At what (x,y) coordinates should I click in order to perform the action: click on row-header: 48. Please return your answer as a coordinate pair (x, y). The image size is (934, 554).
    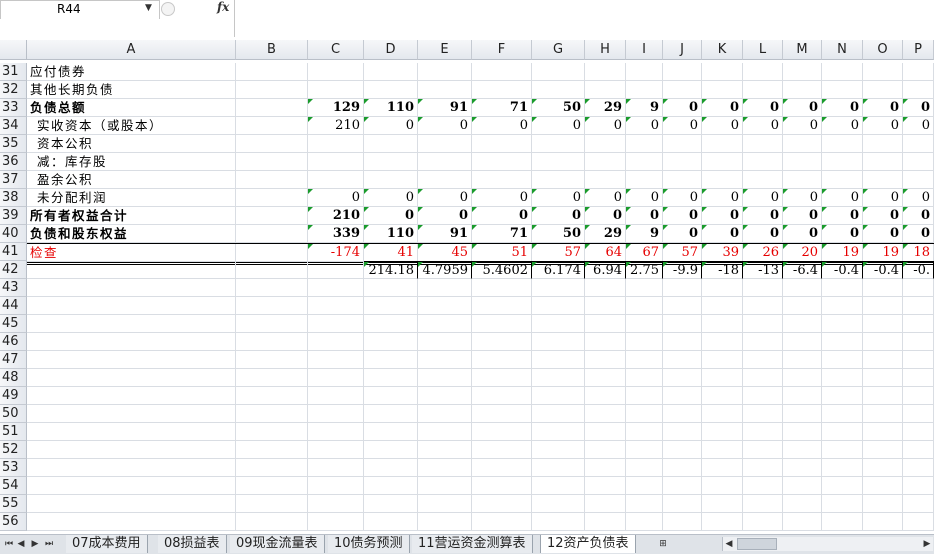
    Looking at the image, I should click on (13, 378).